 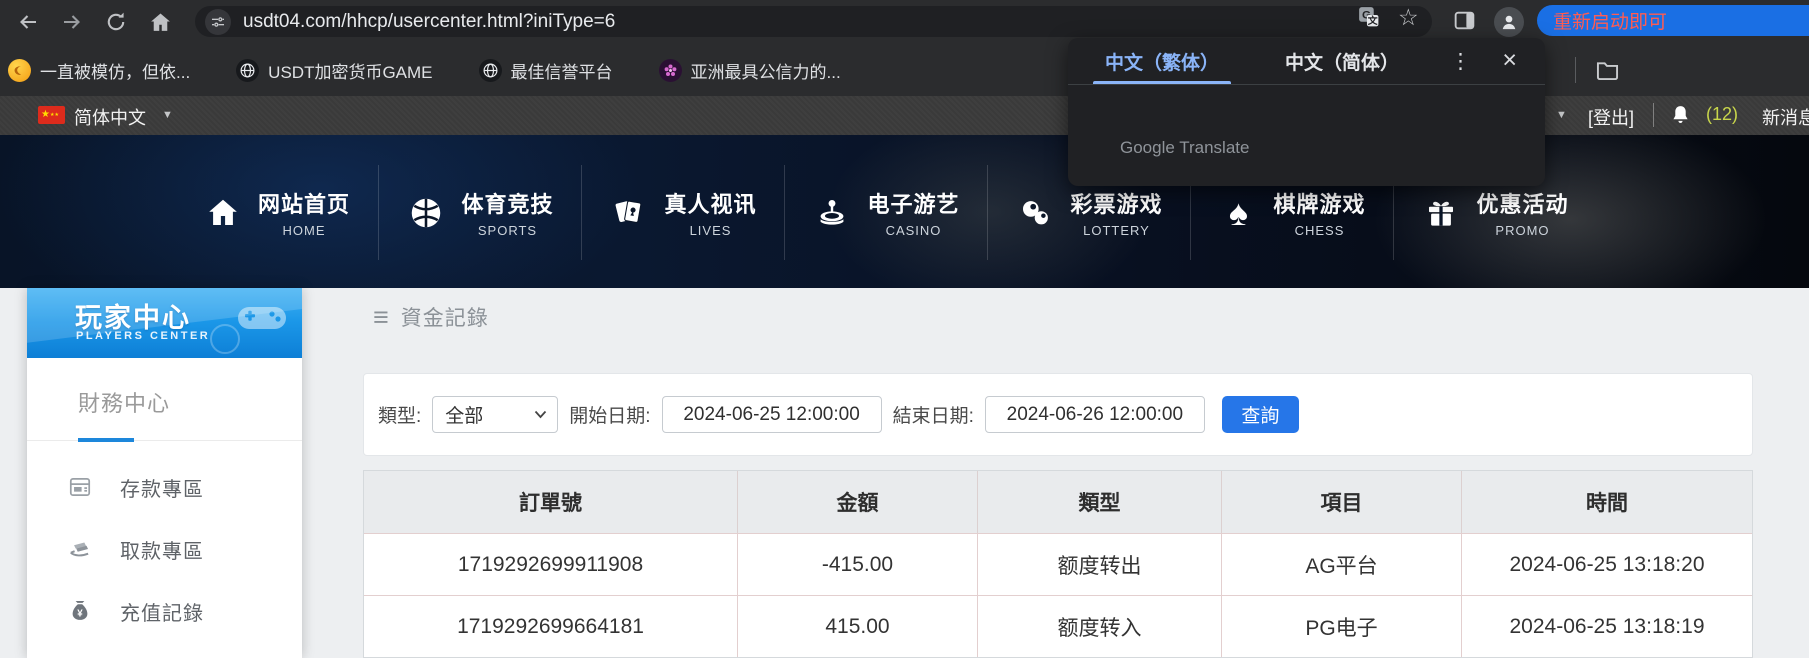 What do you see at coordinates (51, 115) in the screenshot?
I see `china-flag-icon: ★★★` at bounding box center [51, 115].